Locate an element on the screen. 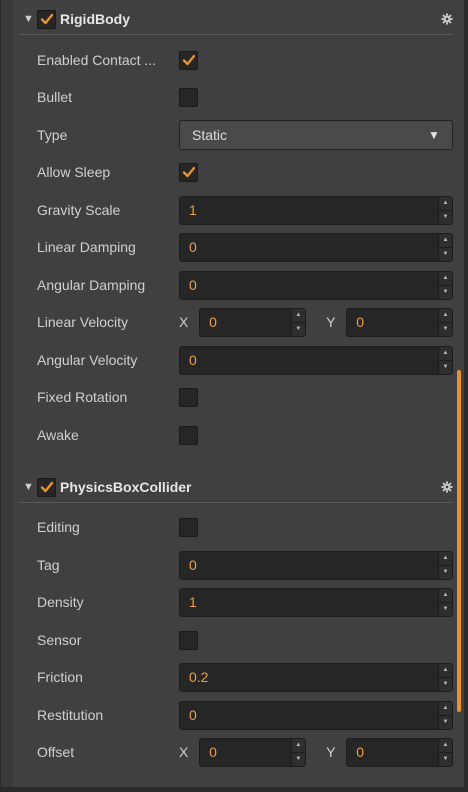 The height and width of the screenshot is (792, 468). density-input: 1 ▲ ▼ is located at coordinates (316, 602).